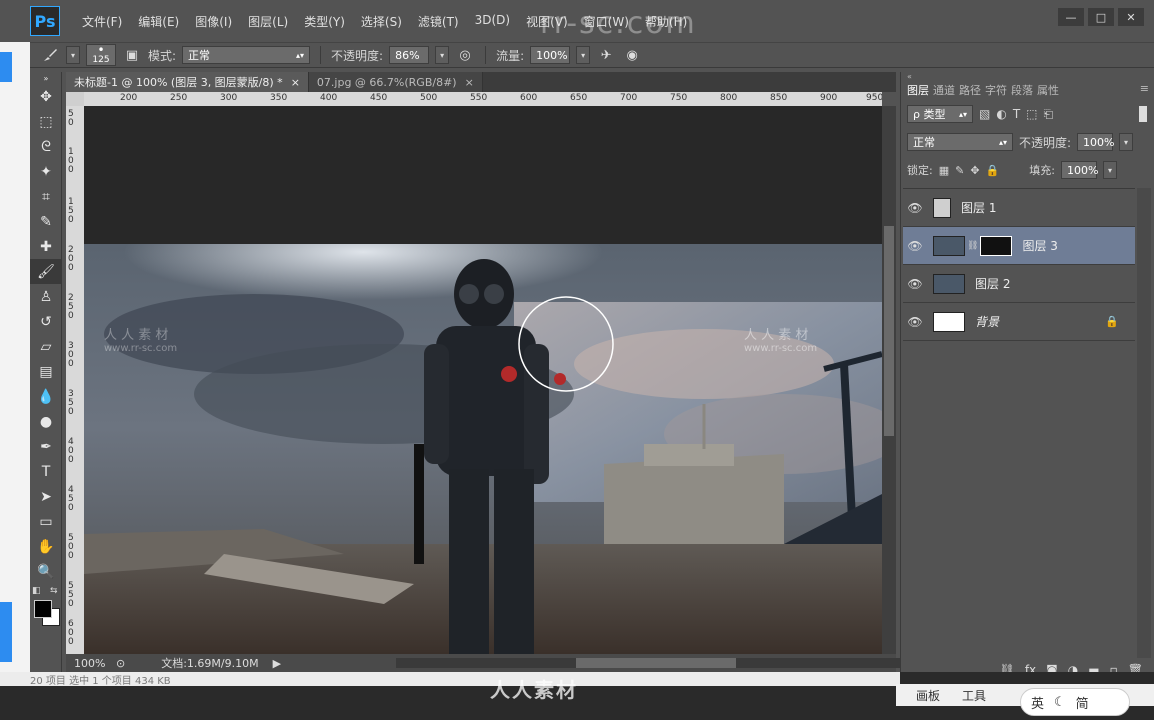 This screenshot has height=720, width=1154. What do you see at coordinates (959, 170) in the screenshot?
I see `lock-image-icon: ✎` at bounding box center [959, 170].